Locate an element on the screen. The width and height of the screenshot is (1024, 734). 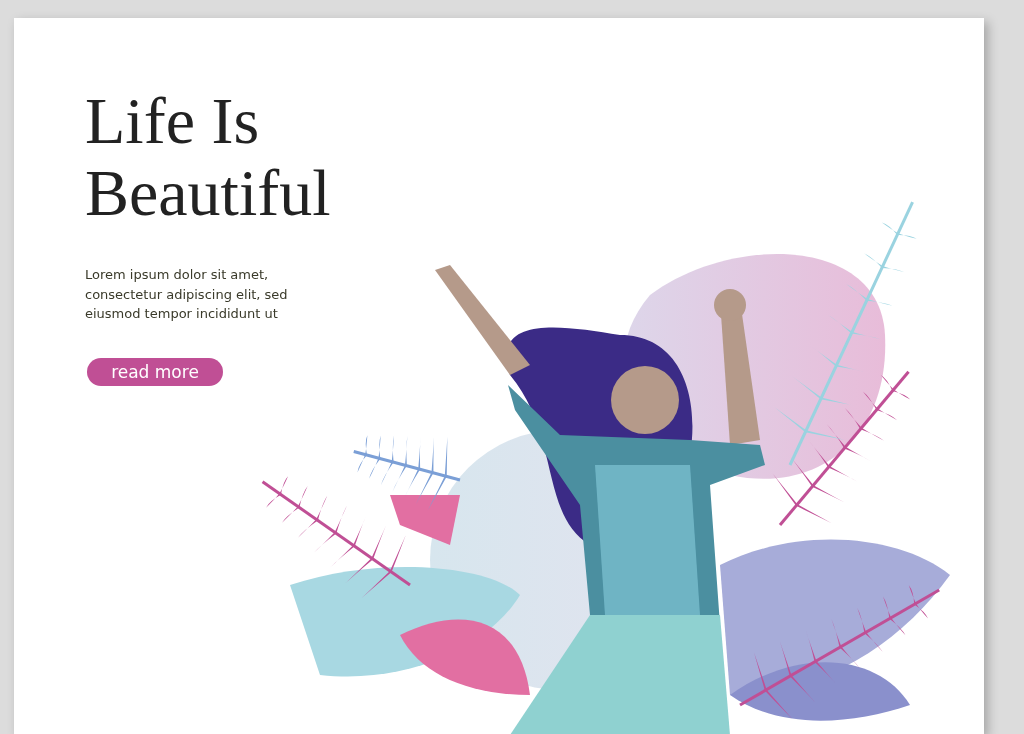
hero-description: Lorem ipsum dolor sit amet, consectetur adipiscing elit, sed eiusmod tempor incididunt ut is located at coordinates (187, 294).